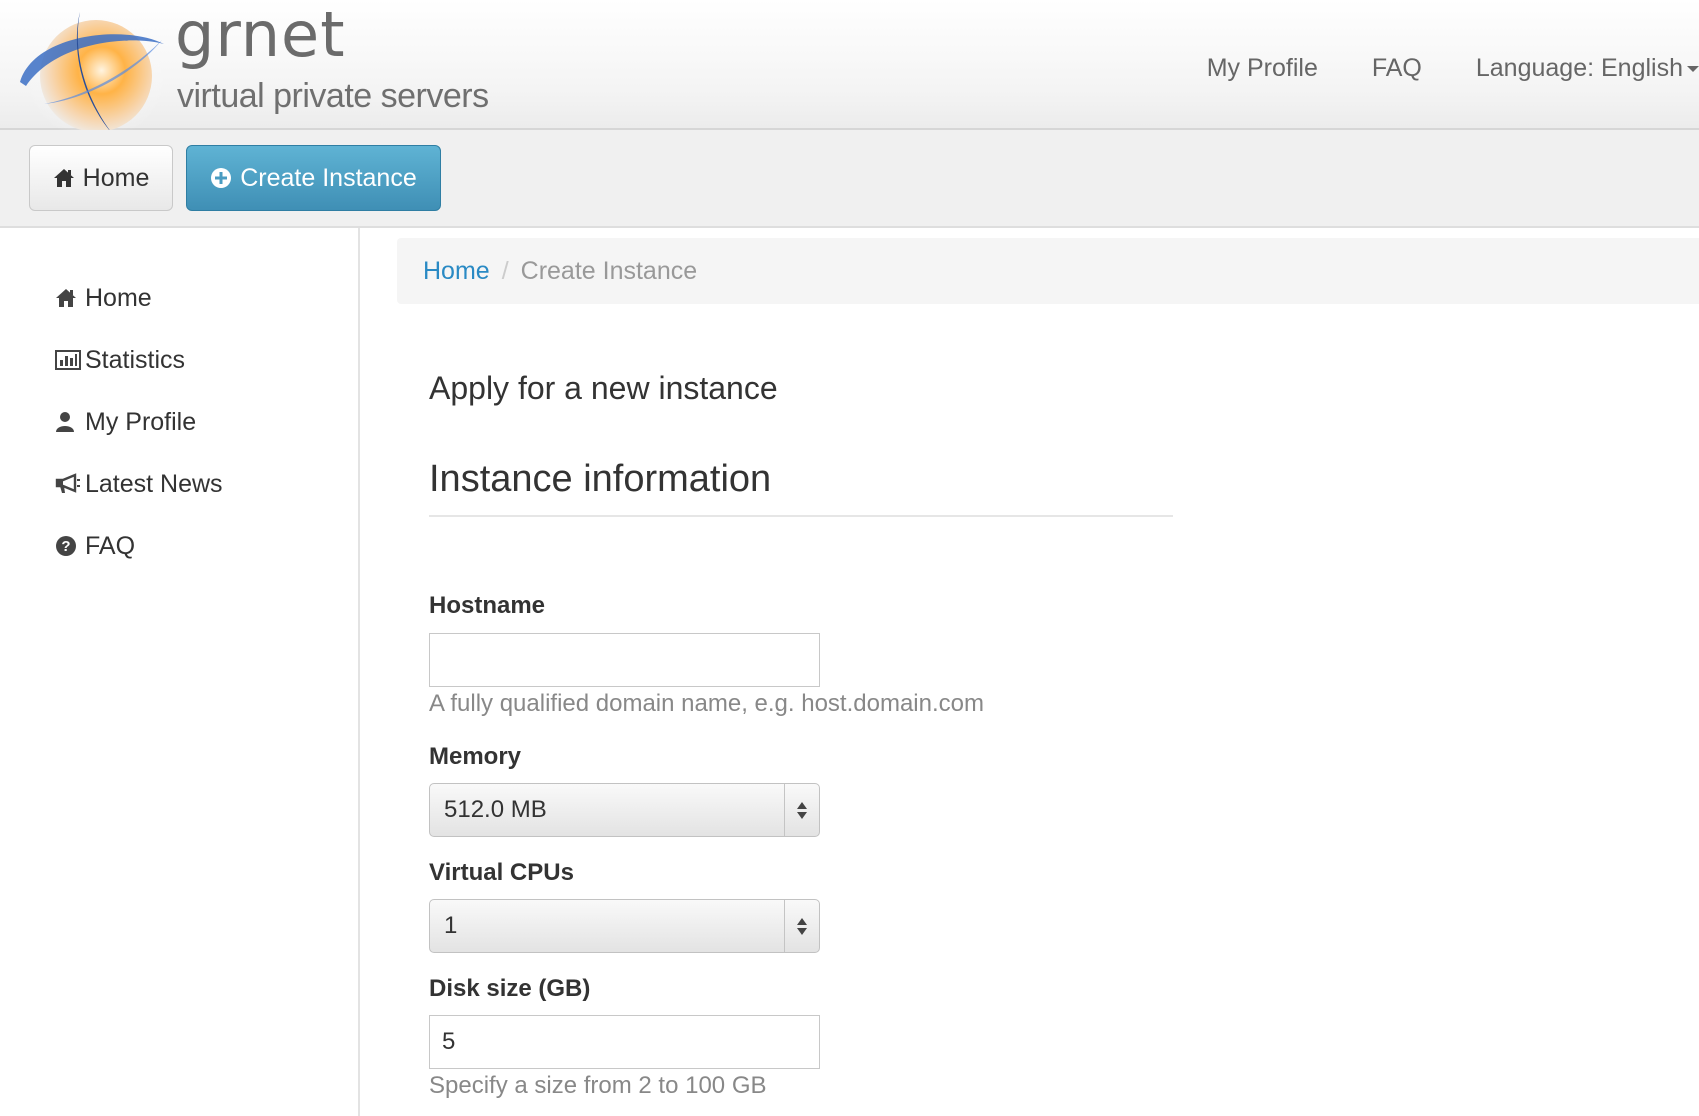 This screenshot has width=1699, height=1116. I want to click on sidebar-item-faq: ? FAQ, so click(95, 546).